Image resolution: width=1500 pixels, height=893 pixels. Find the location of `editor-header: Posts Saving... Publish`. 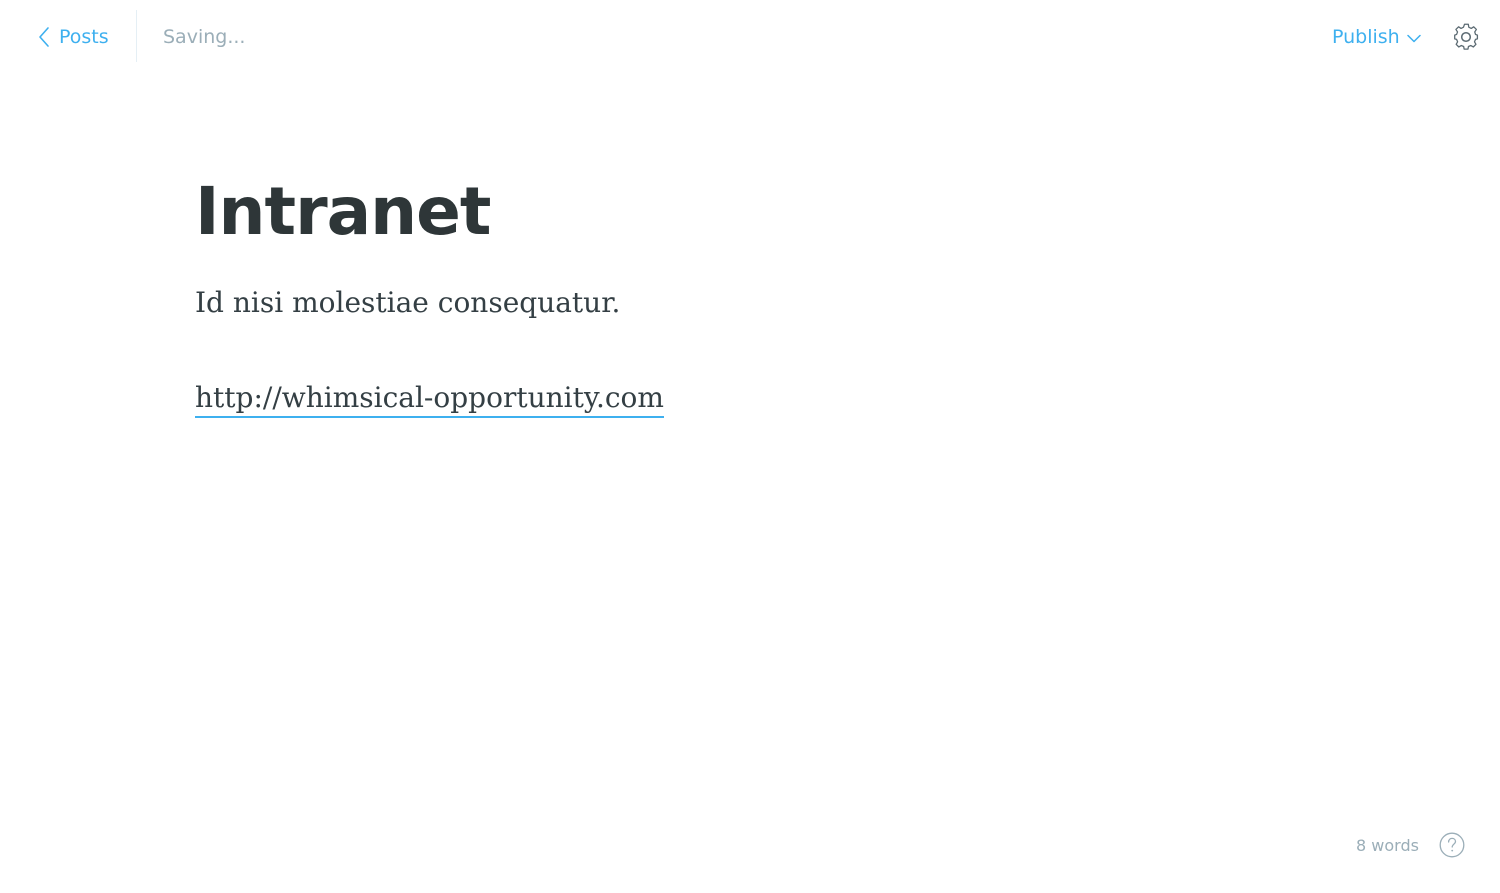

editor-header: Posts Saving... Publish is located at coordinates (750, 36).